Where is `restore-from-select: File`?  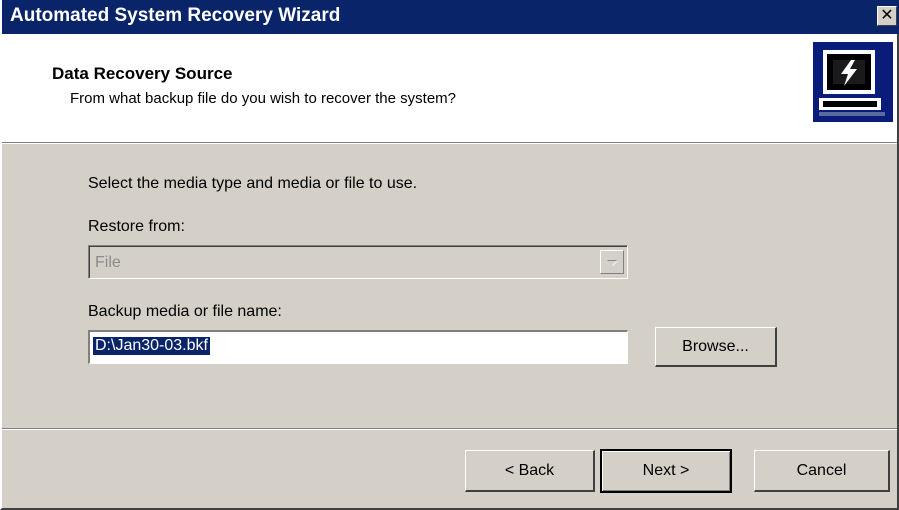 restore-from-select: File is located at coordinates (358, 262).